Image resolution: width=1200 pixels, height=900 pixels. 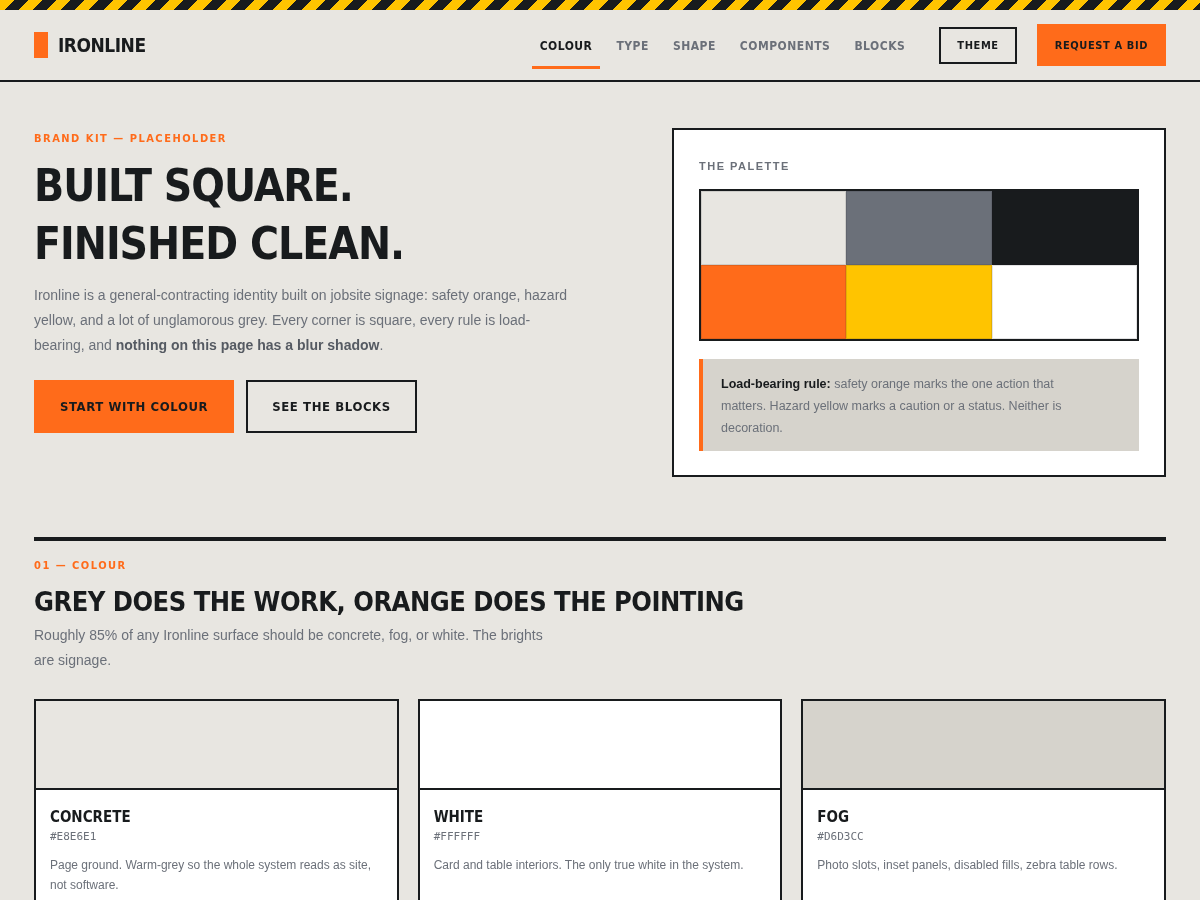 What do you see at coordinates (131, 138) in the screenshot?
I see `eyebrow-label: BRAND KIT — PLACEHOLDER` at bounding box center [131, 138].